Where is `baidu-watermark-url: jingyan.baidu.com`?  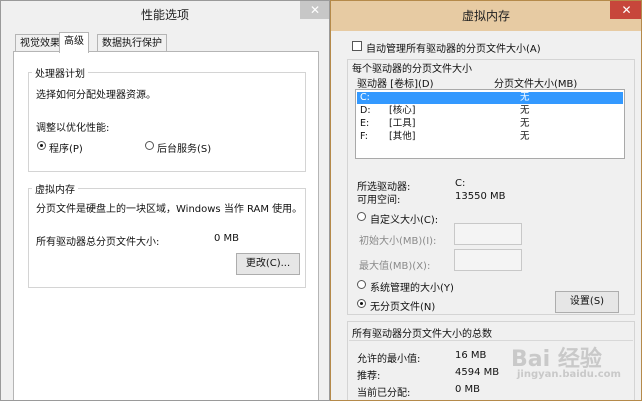
baidu-watermark-url: jingyan.baidu.com is located at coordinates (569, 374).